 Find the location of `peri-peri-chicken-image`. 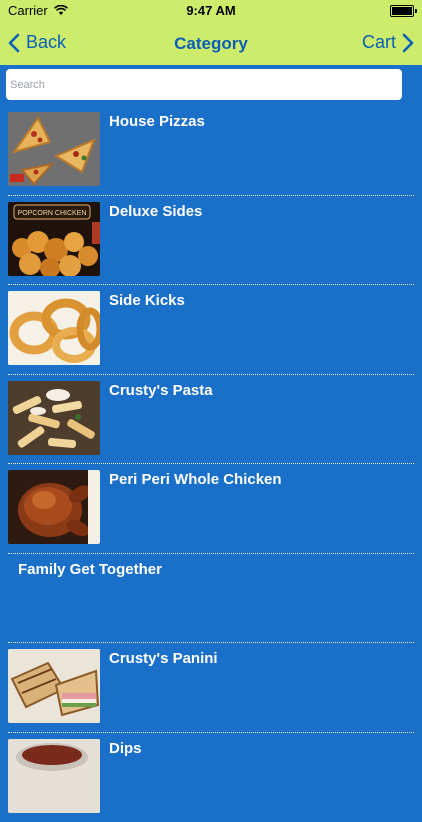

peri-peri-chicken-image is located at coordinates (54, 507).